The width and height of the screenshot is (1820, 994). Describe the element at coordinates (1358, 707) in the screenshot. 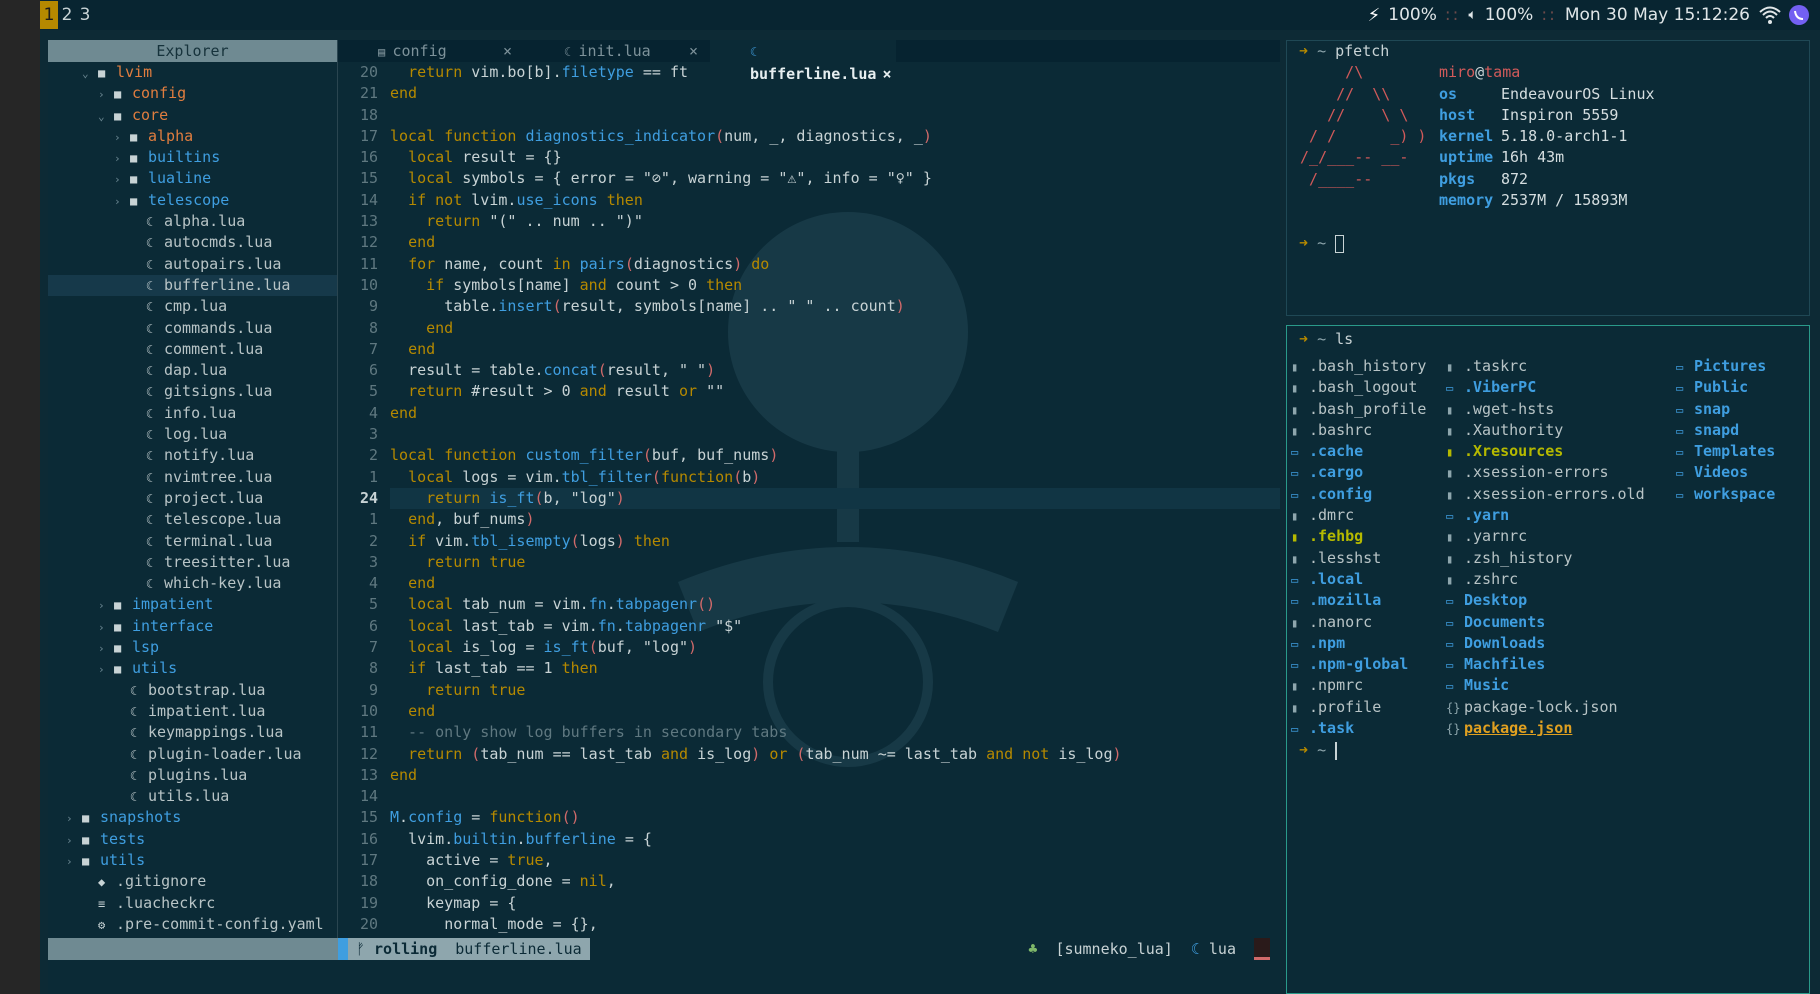

I see `ls-entry: ▮ .profile` at that location.